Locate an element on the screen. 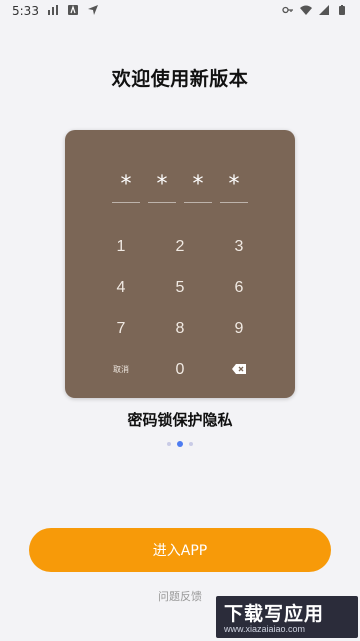 The image size is (360, 641). page-title: 欢迎使用新版本 is located at coordinates (180, 79).